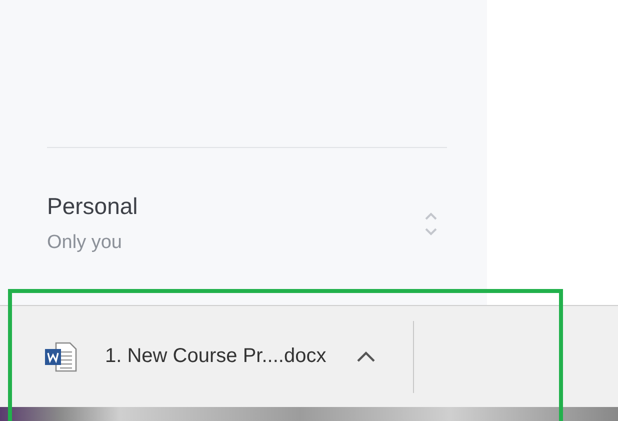 Image resolution: width=618 pixels, height=421 pixels. What do you see at coordinates (92, 206) in the screenshot?
I see `visibility-title: Personal` at bounding box center [92, 206].